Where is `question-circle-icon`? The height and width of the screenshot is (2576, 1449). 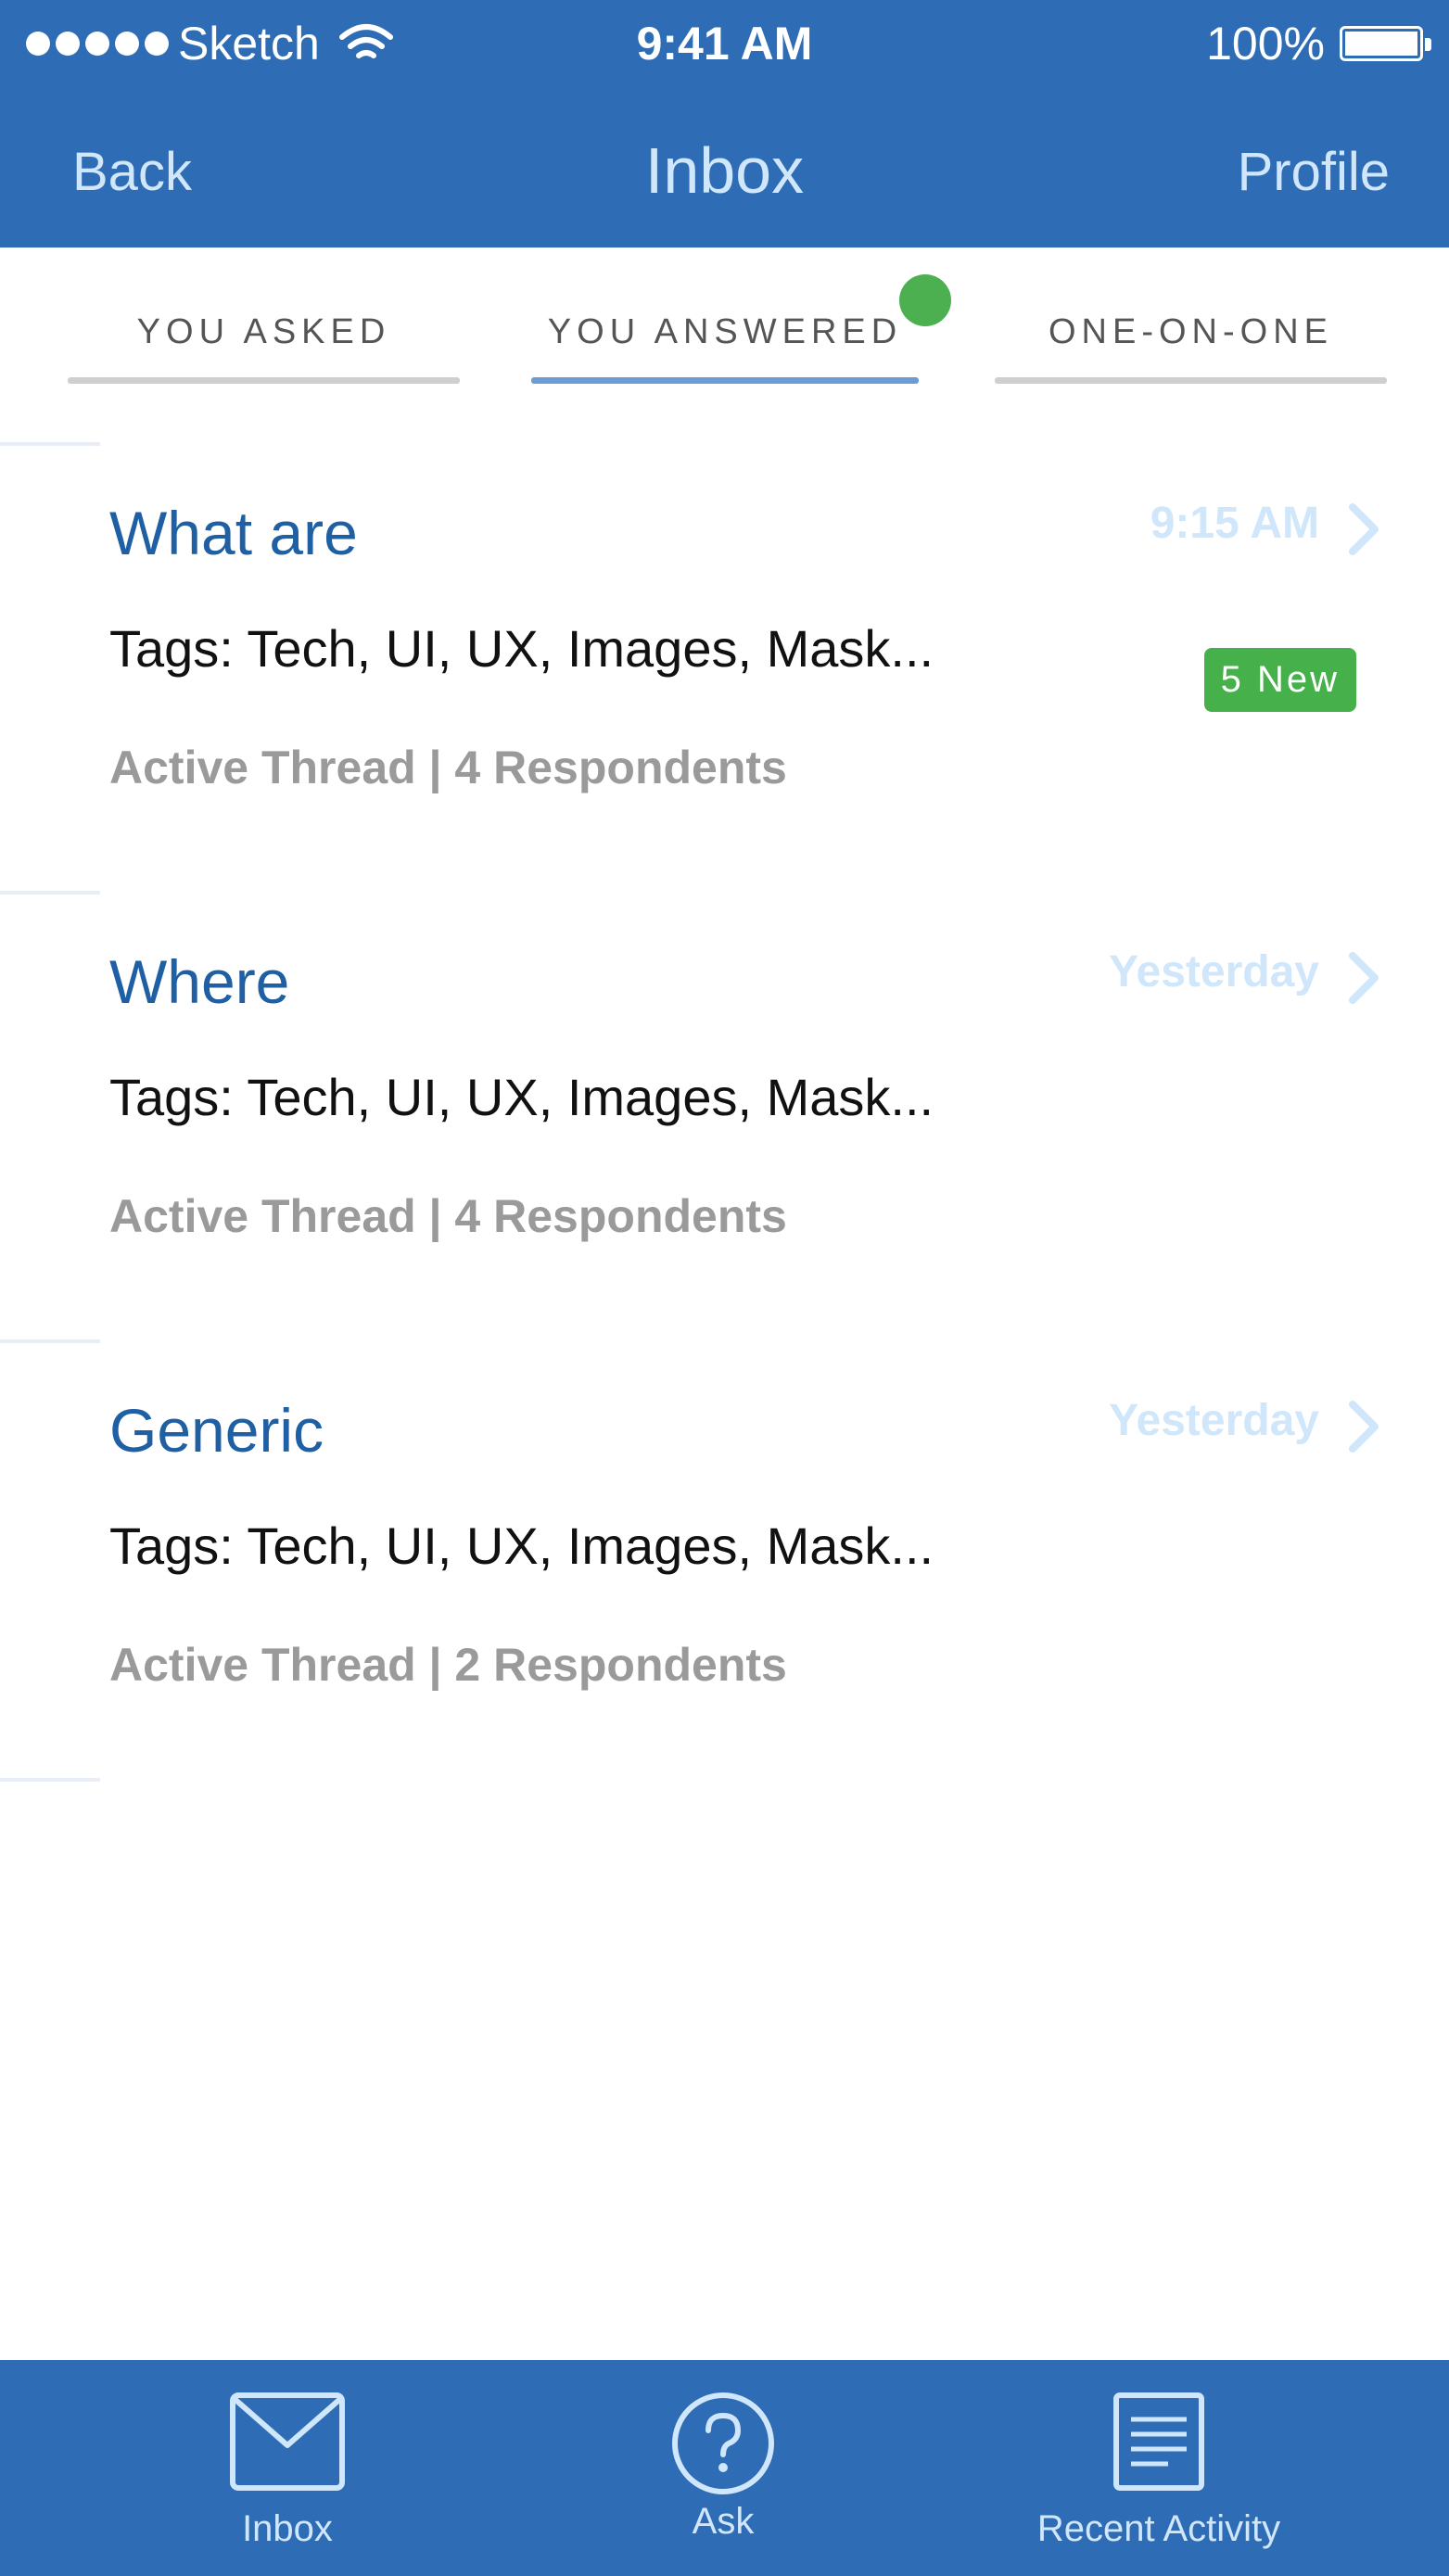 question-circle-icon is located at coordinates (723, 2443).